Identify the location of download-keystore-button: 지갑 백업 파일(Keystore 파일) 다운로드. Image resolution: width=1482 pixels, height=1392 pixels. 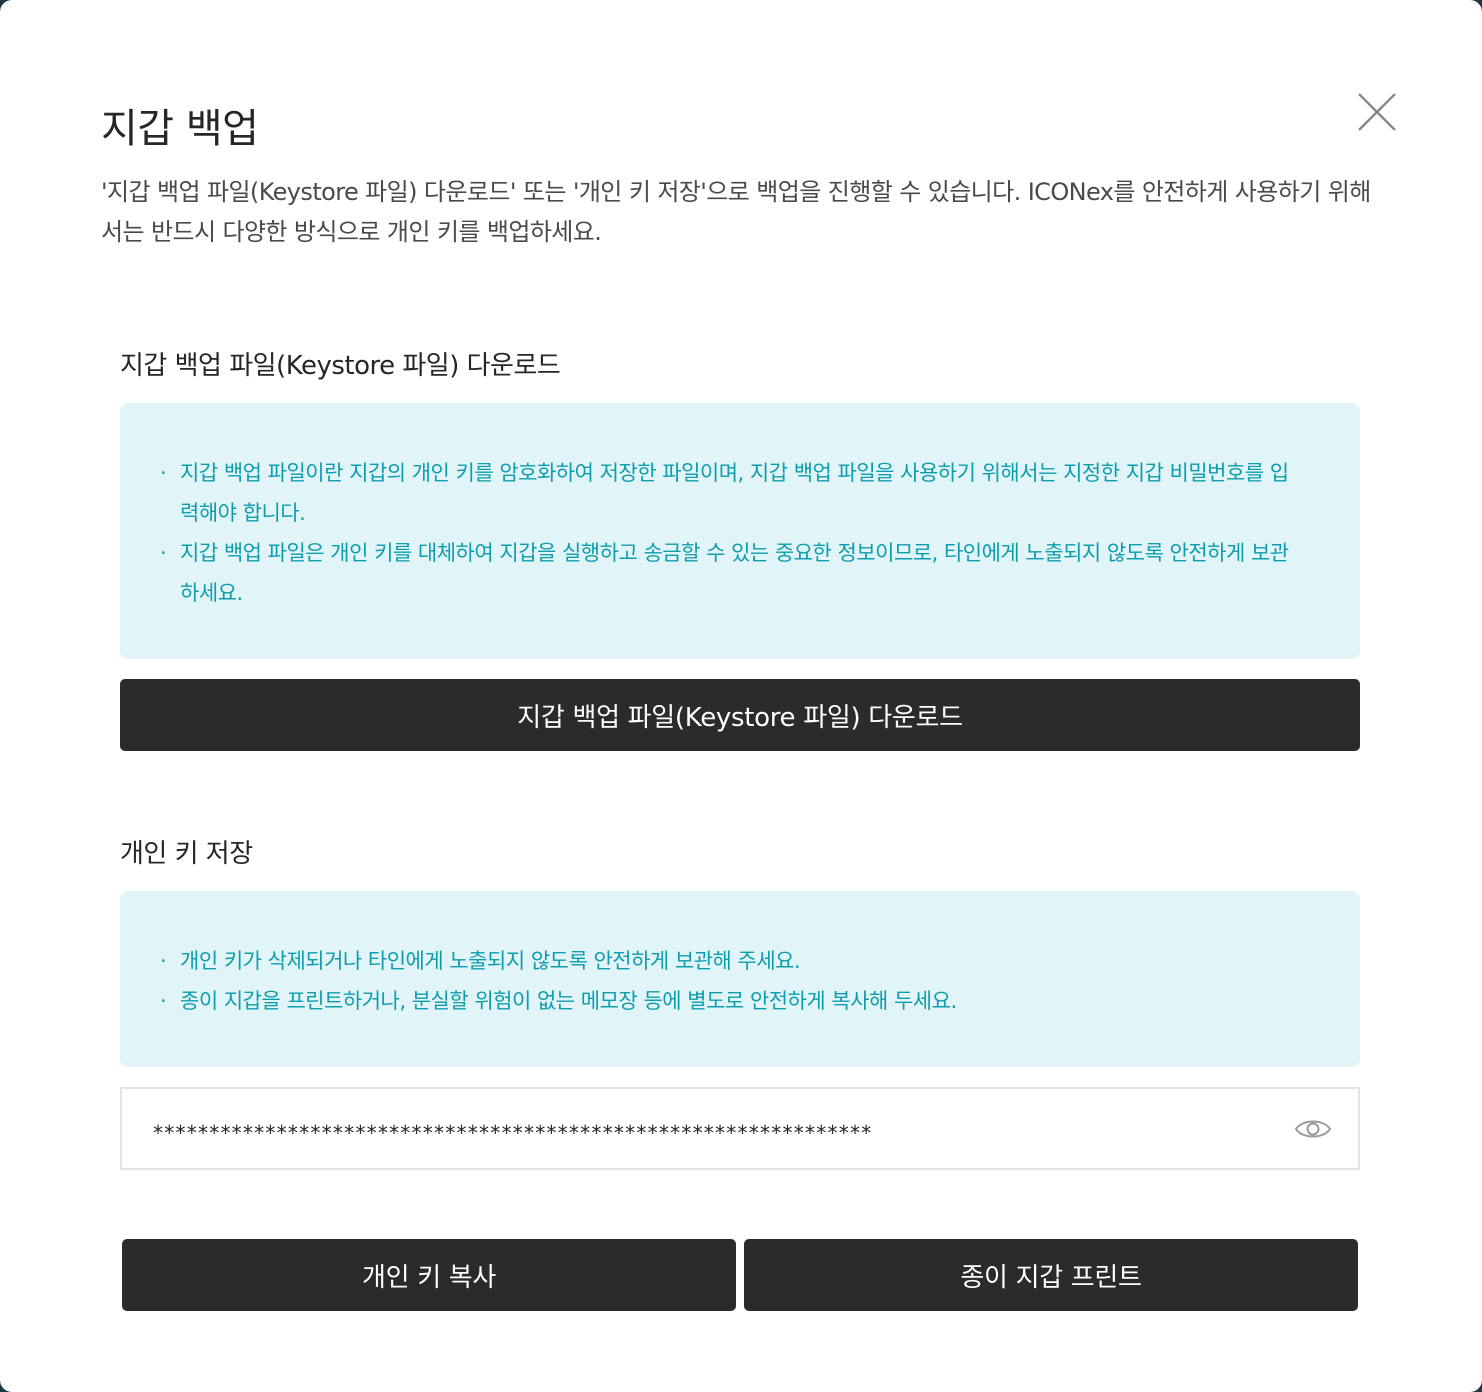
(740, 715).